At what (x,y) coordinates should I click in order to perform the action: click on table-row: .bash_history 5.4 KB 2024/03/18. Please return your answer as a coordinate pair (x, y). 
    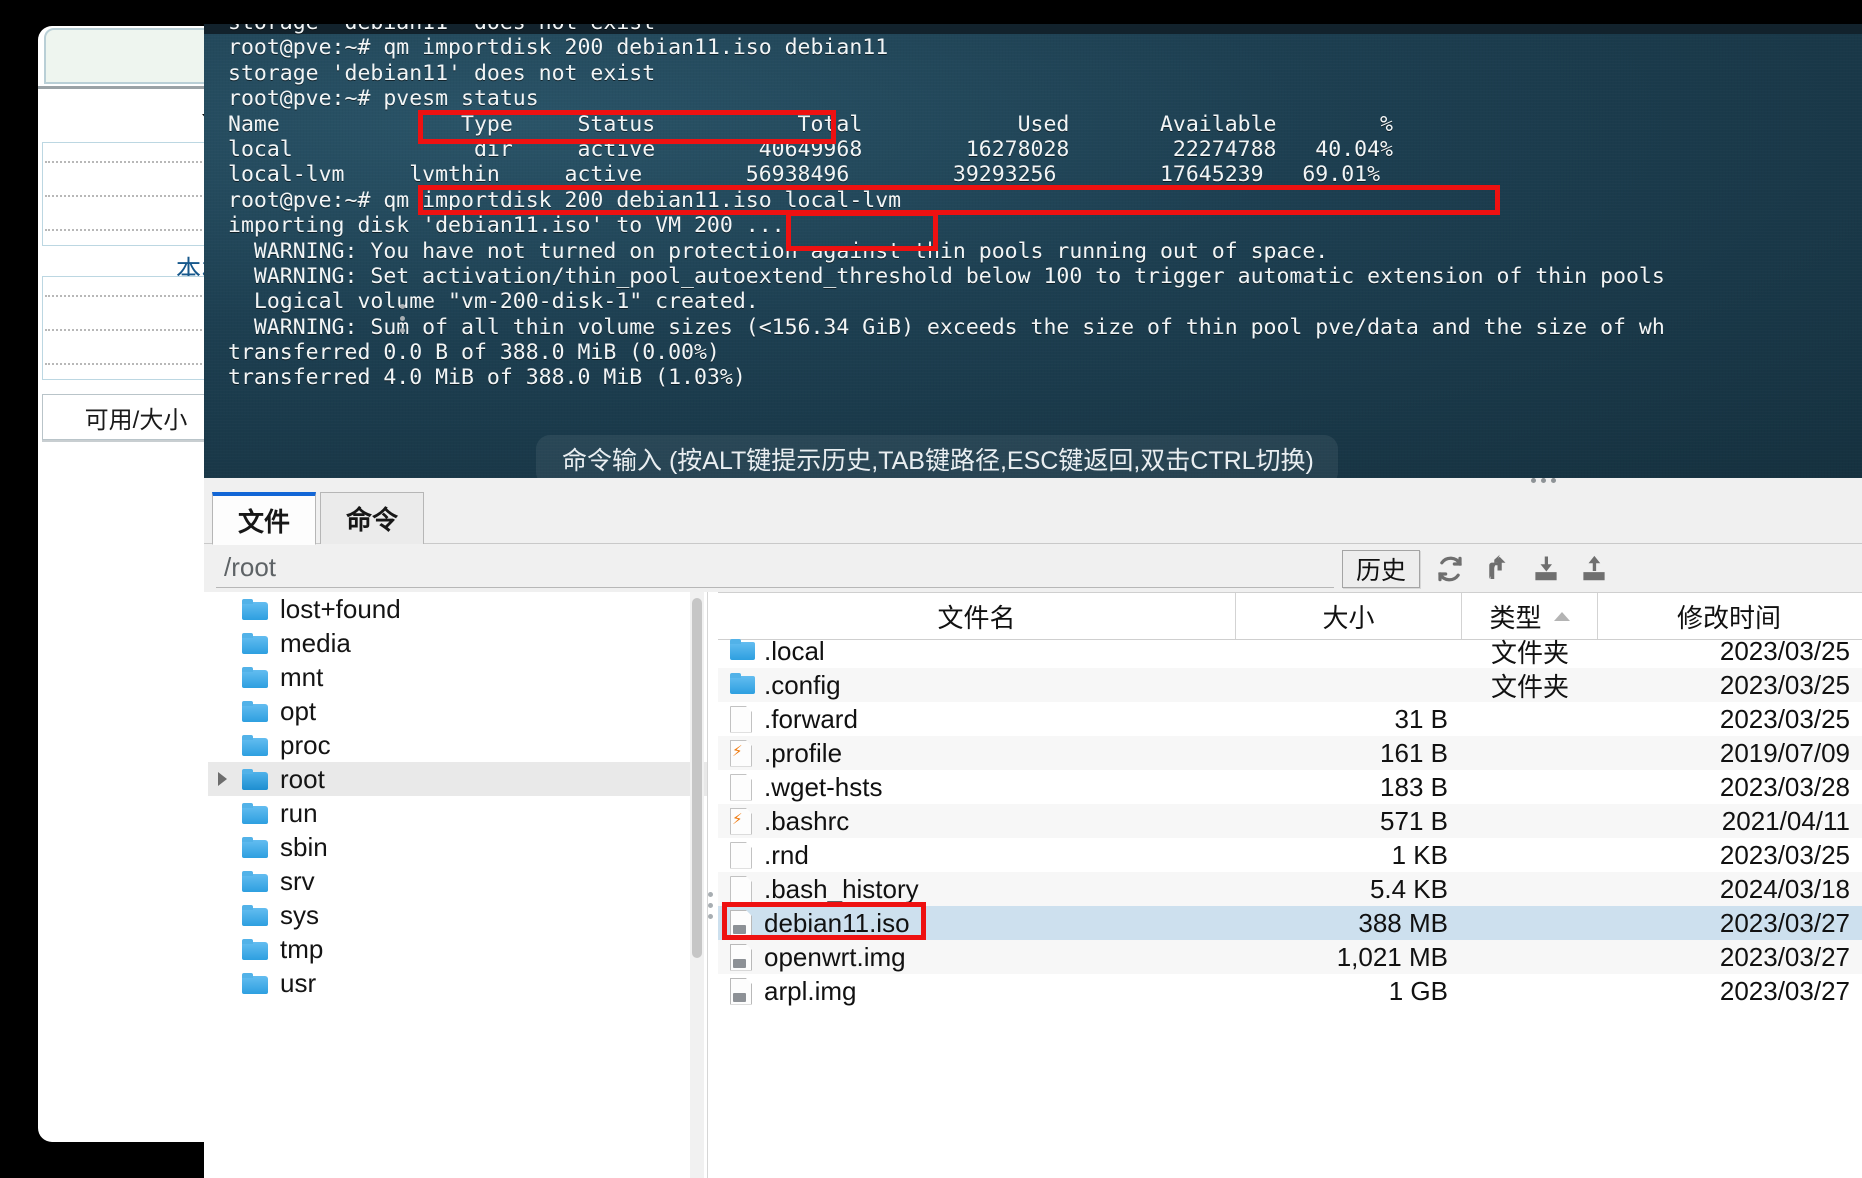
    Looking at the image, I should click on (1290, 889).